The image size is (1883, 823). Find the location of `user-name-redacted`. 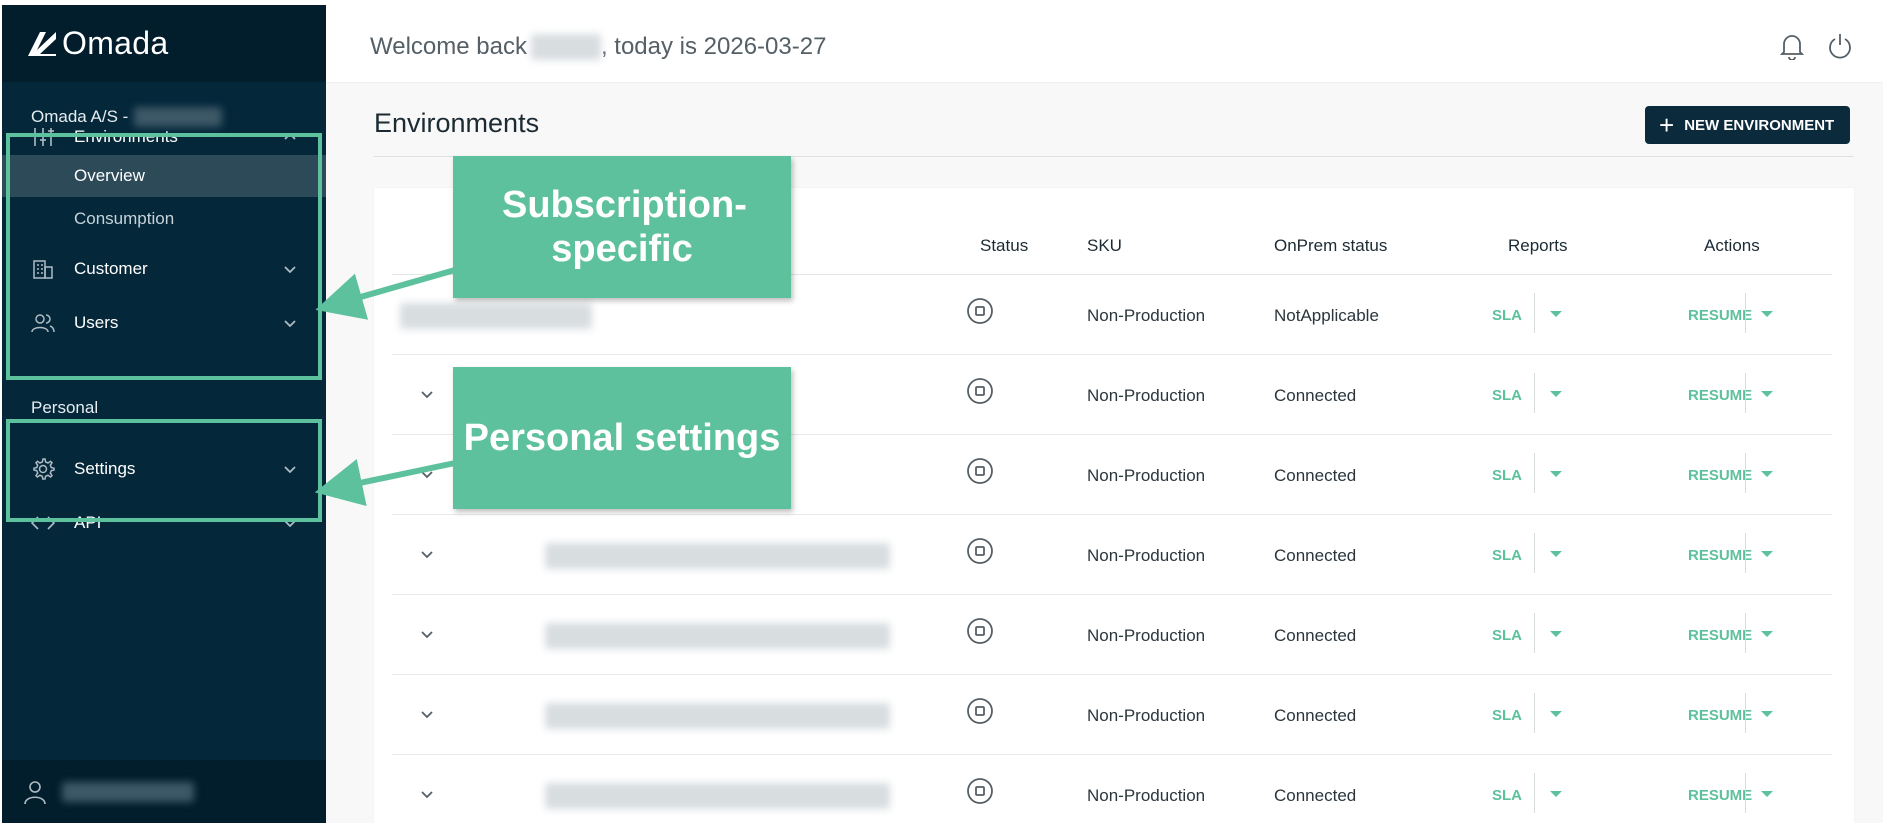

user-name-redacted is located at coordinates (128, 791).